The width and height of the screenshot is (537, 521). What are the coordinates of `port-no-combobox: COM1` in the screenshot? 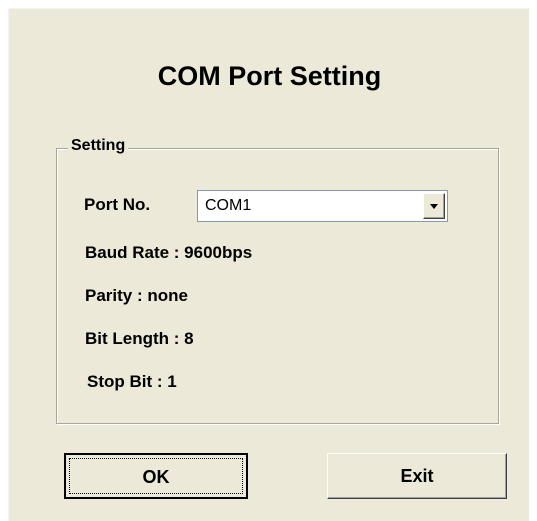 It's located at (322, 206).